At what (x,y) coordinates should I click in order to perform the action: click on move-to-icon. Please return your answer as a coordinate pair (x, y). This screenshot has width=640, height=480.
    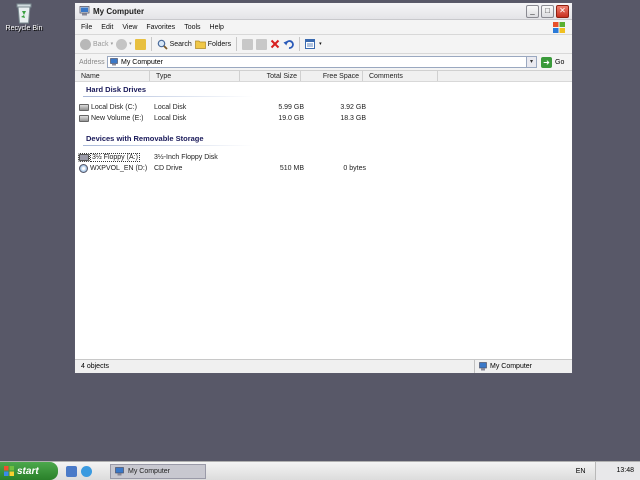
    Looking at the image, I should click on (248, 44).